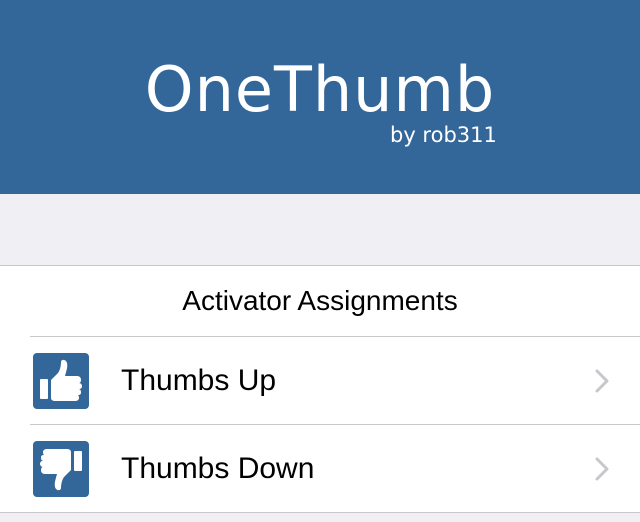 The width and height of the screenshot is (640, 522). Describe the element at coordinates (320, 300) in the screenshot. I see `group-title: Activator Assignments` at that location.